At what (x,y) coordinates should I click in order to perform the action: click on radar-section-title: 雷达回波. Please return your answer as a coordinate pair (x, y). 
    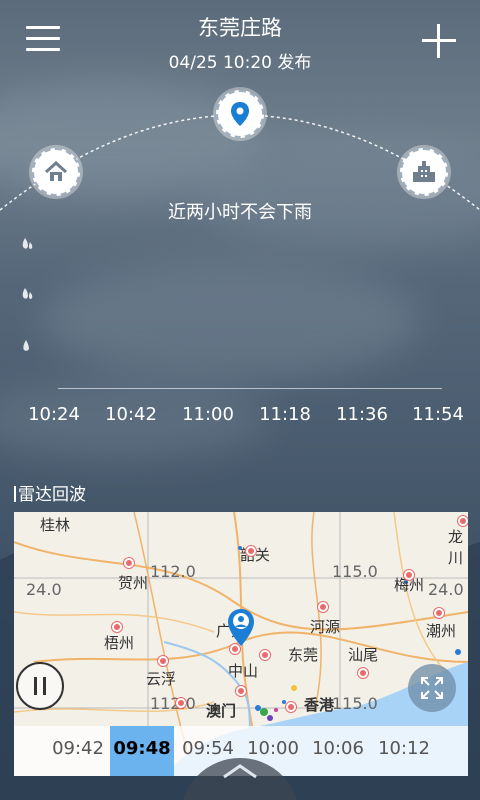
    Looking at the image, I should click on (50, 492).